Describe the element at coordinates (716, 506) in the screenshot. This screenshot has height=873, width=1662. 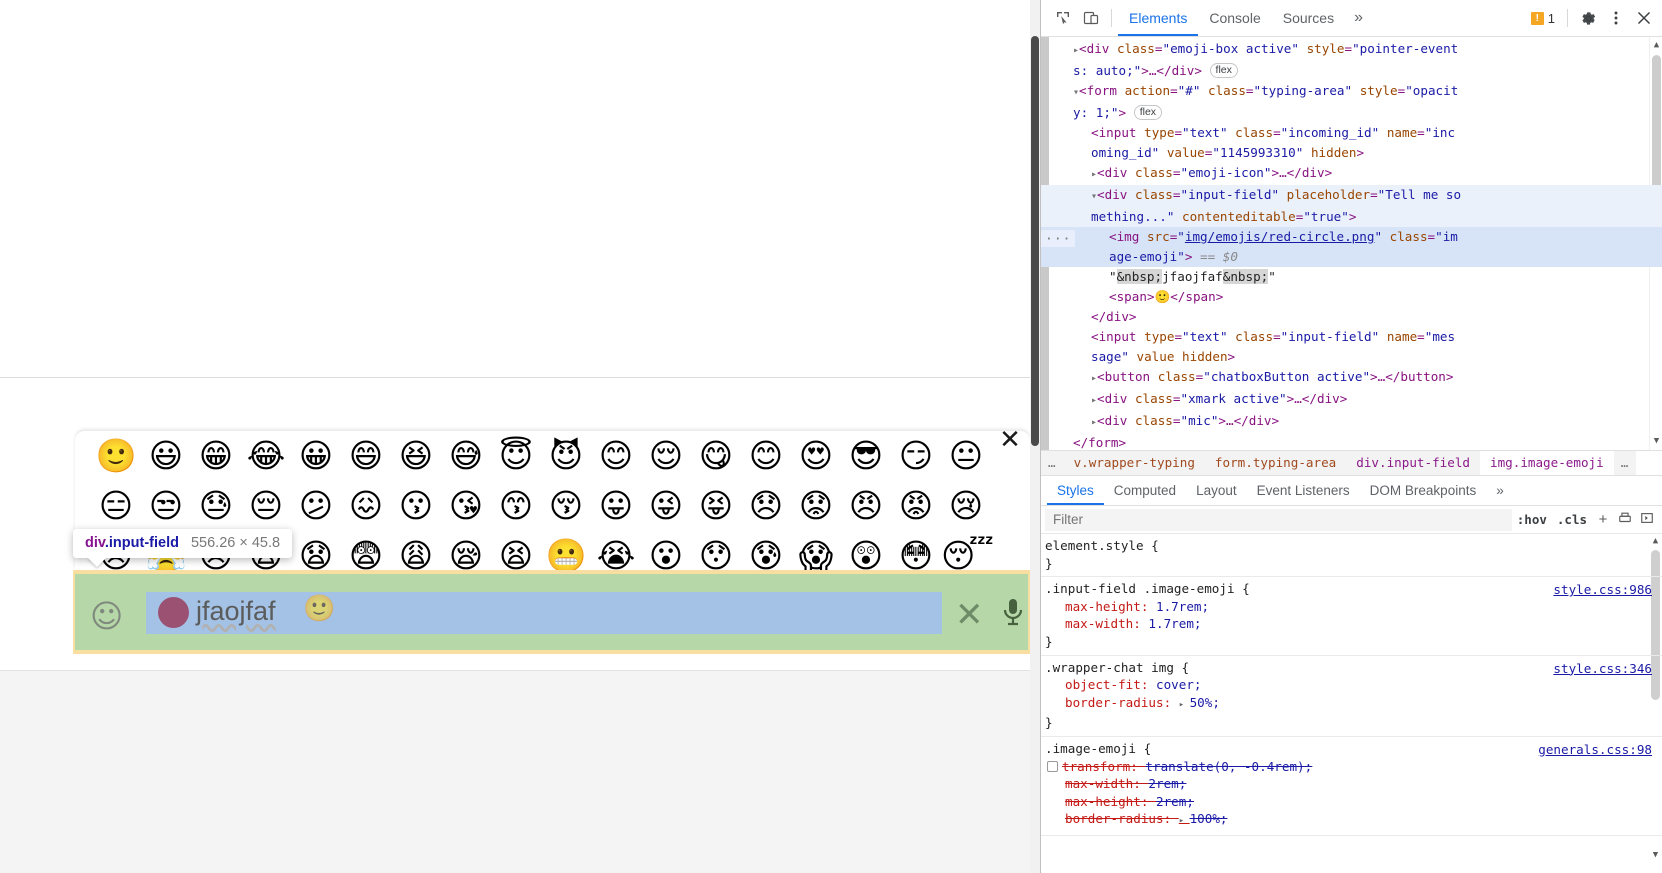
I see `emoji-item: 😝` at that location.